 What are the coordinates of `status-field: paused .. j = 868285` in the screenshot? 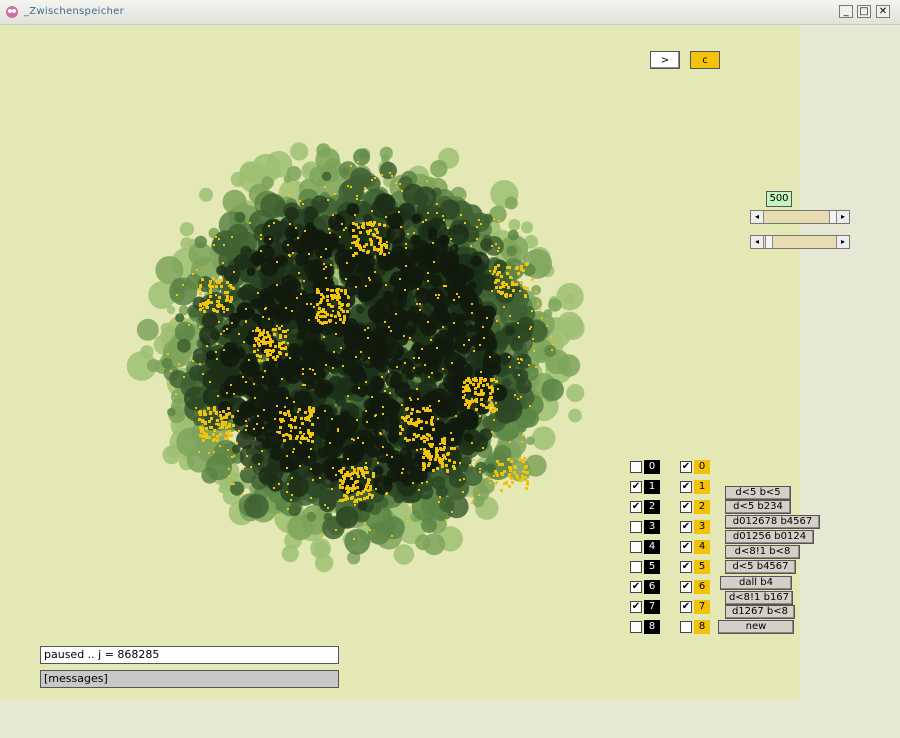 It's located at (189, 655).